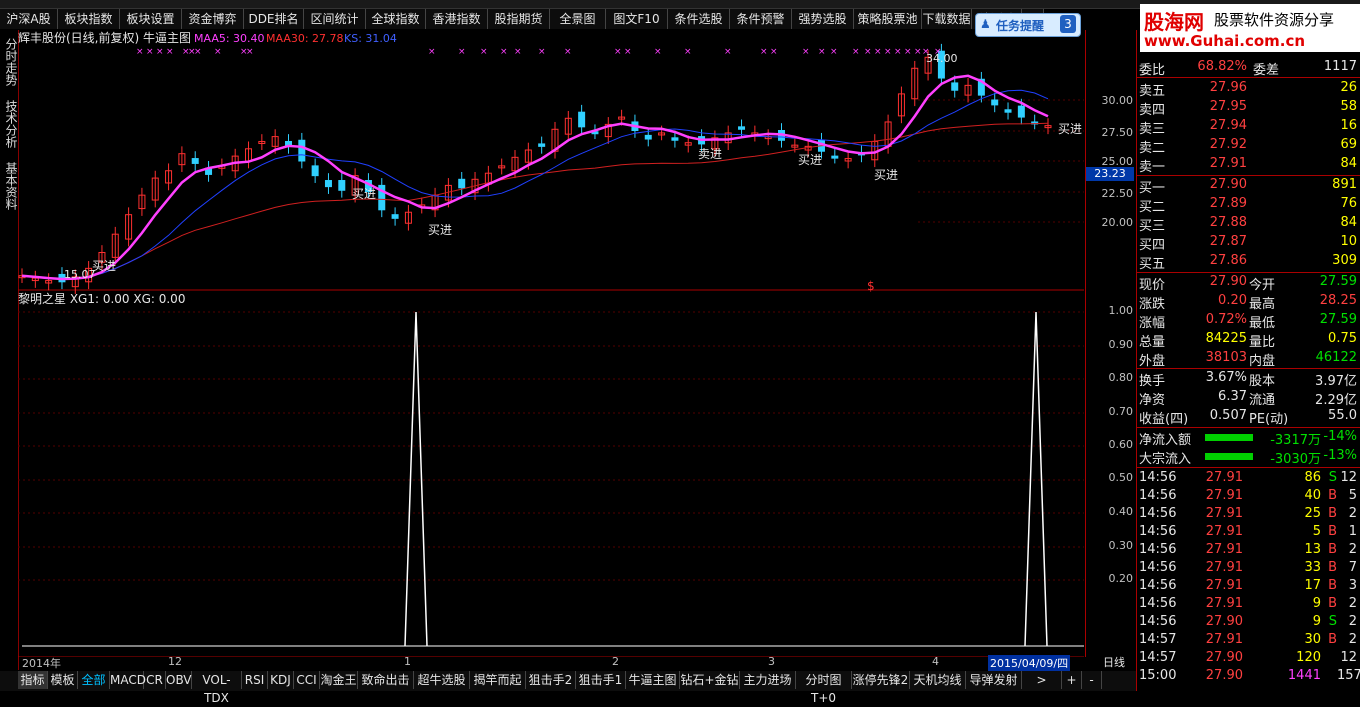 The width and height of the screenshot is (1360, 707). Describe the element at coordinates (1312, 549) in the screenshot. I see `trade-volume: 13` at that location.